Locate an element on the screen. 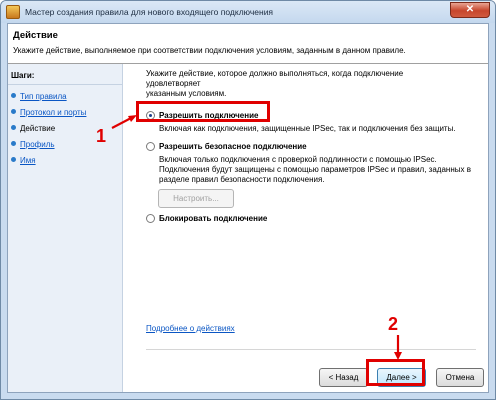 The width and height of the screenshot is (496, 400). annotation-number-1: 1 is located at coordinates (101, 136).